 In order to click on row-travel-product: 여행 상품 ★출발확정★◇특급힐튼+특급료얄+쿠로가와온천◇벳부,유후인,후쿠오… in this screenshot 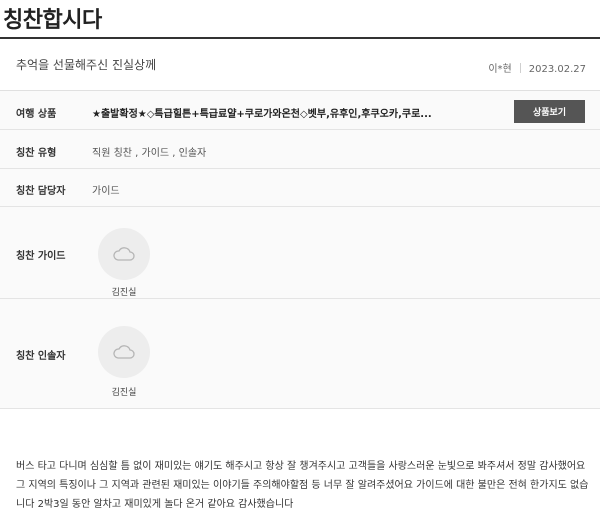, I will do `click(300, 110)`.